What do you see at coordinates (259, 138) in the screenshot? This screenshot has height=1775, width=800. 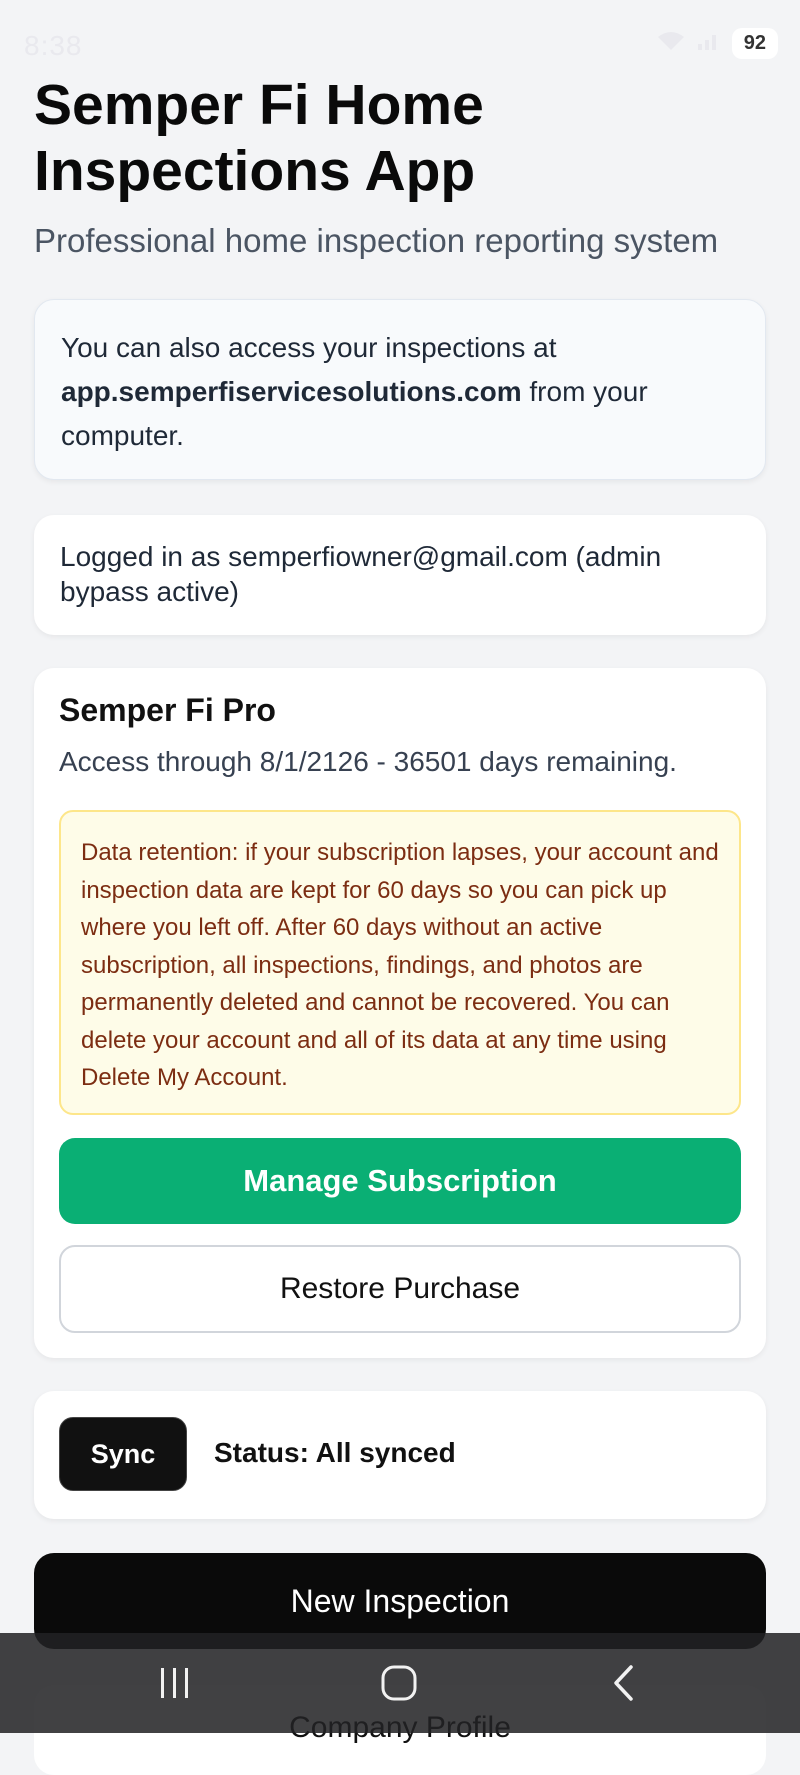 I see `page-title: Semper Fi Home Inspections App` at bounding box center [259, 138].